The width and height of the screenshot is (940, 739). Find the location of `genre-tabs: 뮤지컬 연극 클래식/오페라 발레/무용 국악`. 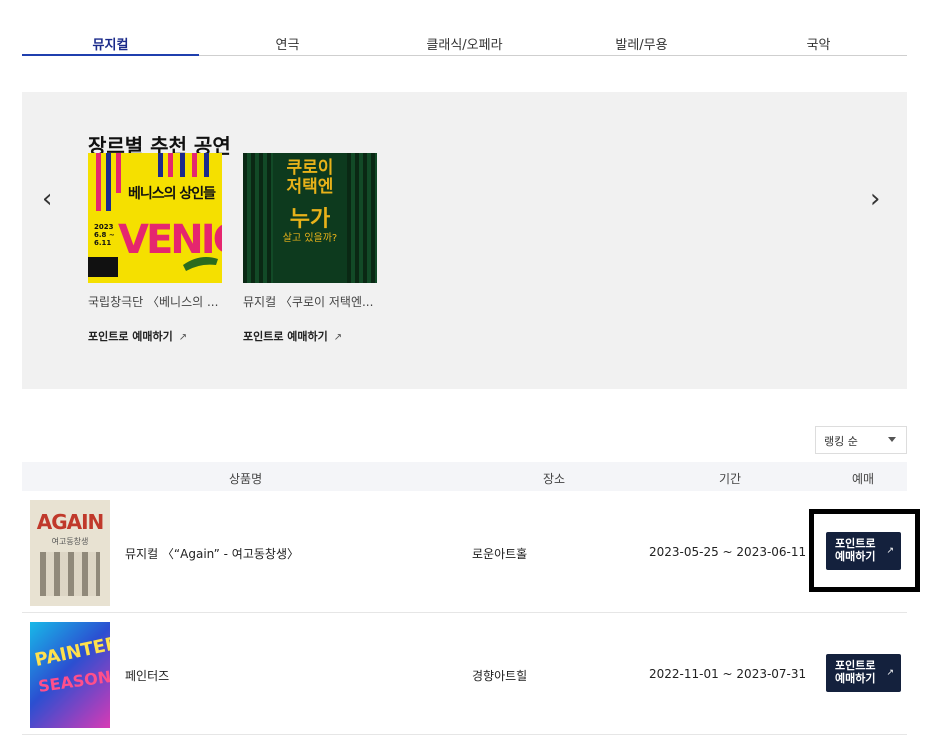

genre-tabs: 뮤지컬 연극 클래식/오페라 발레/무용 국악 is located at coordinates (464, 42).